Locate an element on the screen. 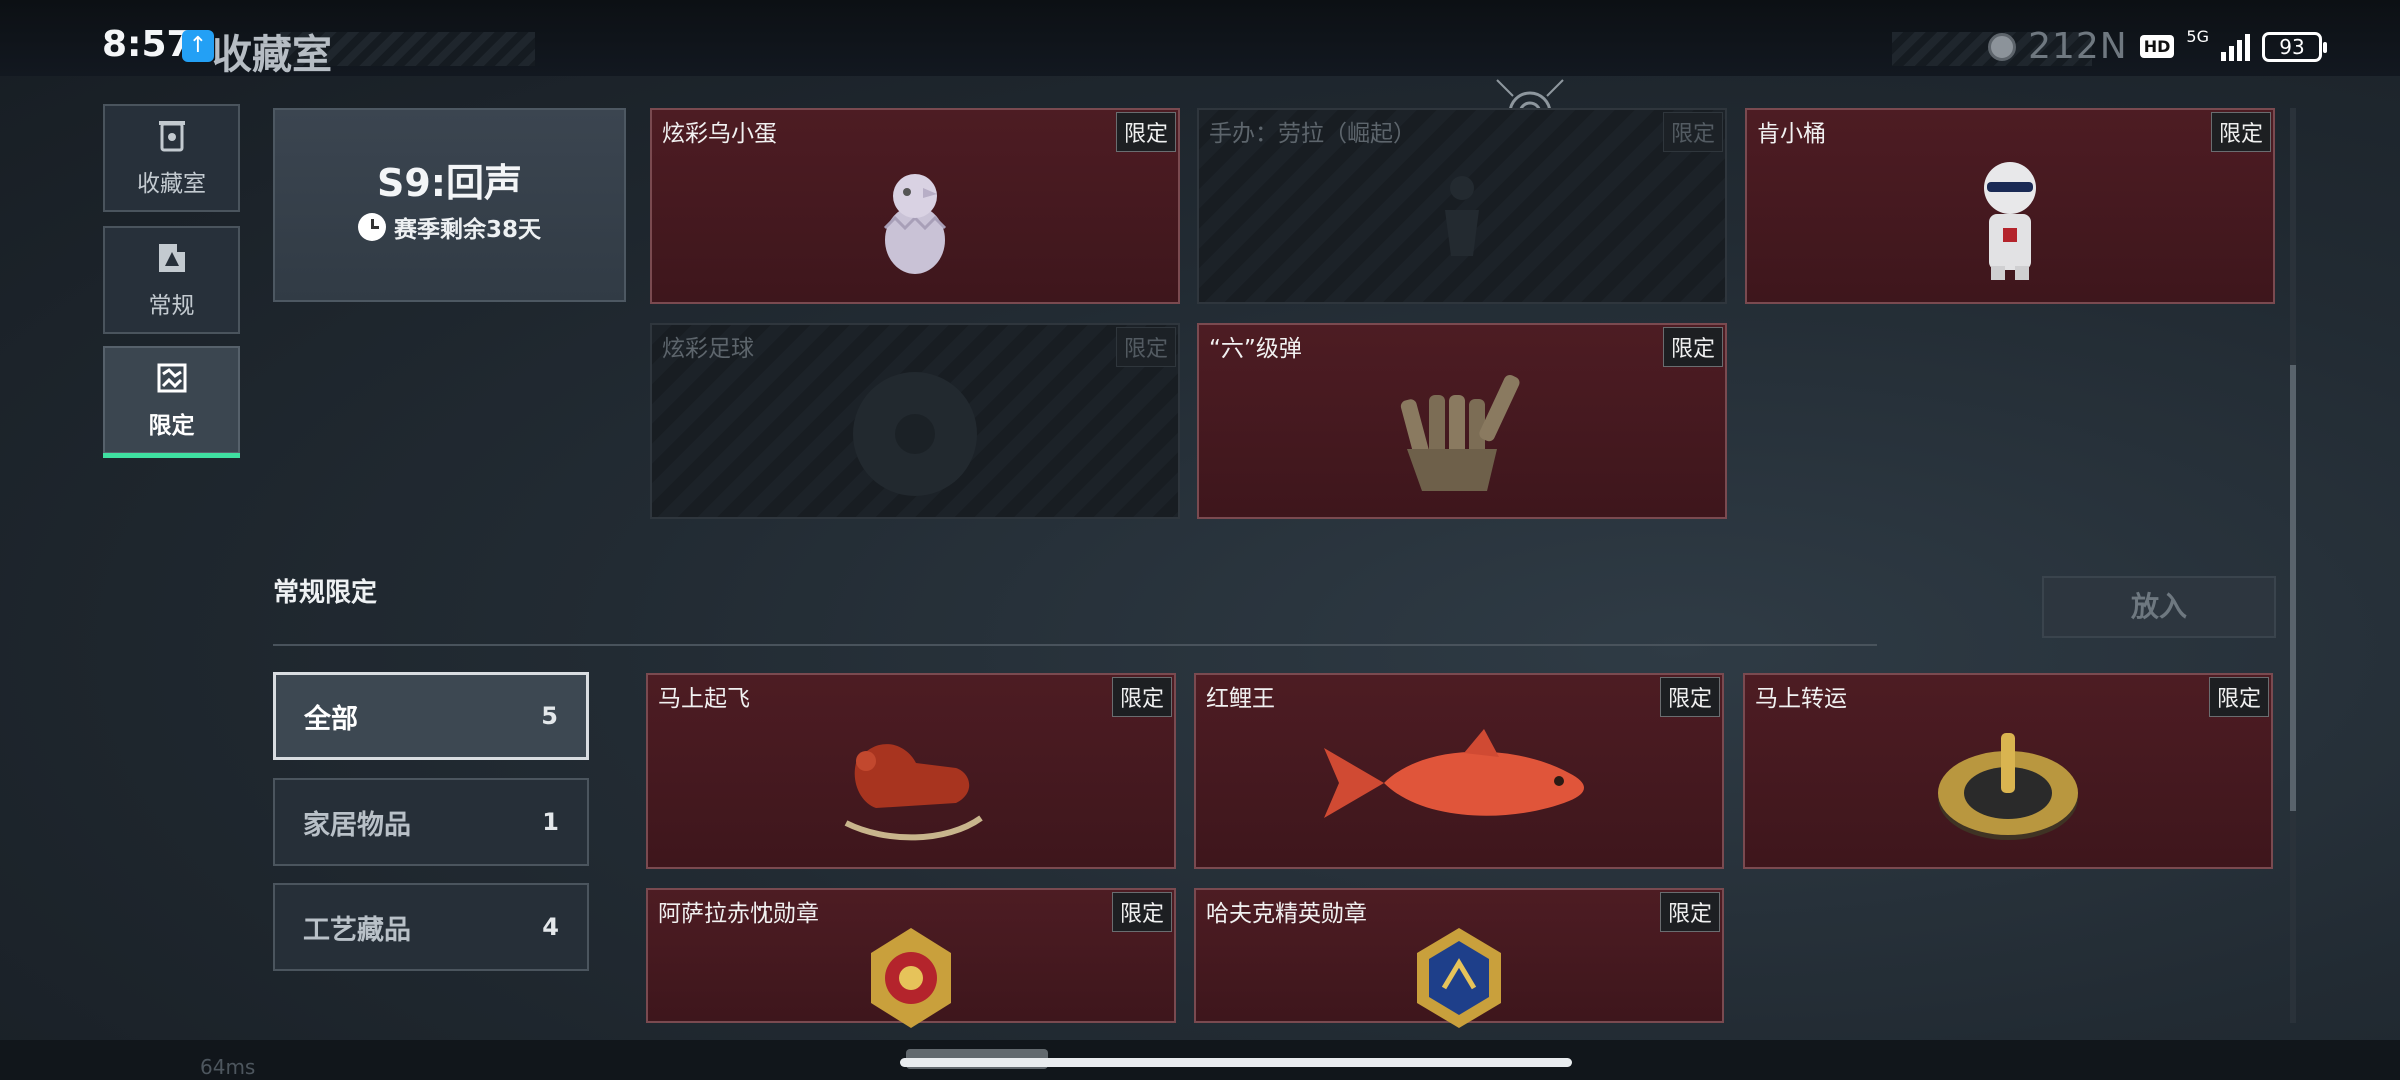 This screenshot has height=1080, width=2400. collection-item-card: 马上转运 限定 is located at coordinates (2008, 771).